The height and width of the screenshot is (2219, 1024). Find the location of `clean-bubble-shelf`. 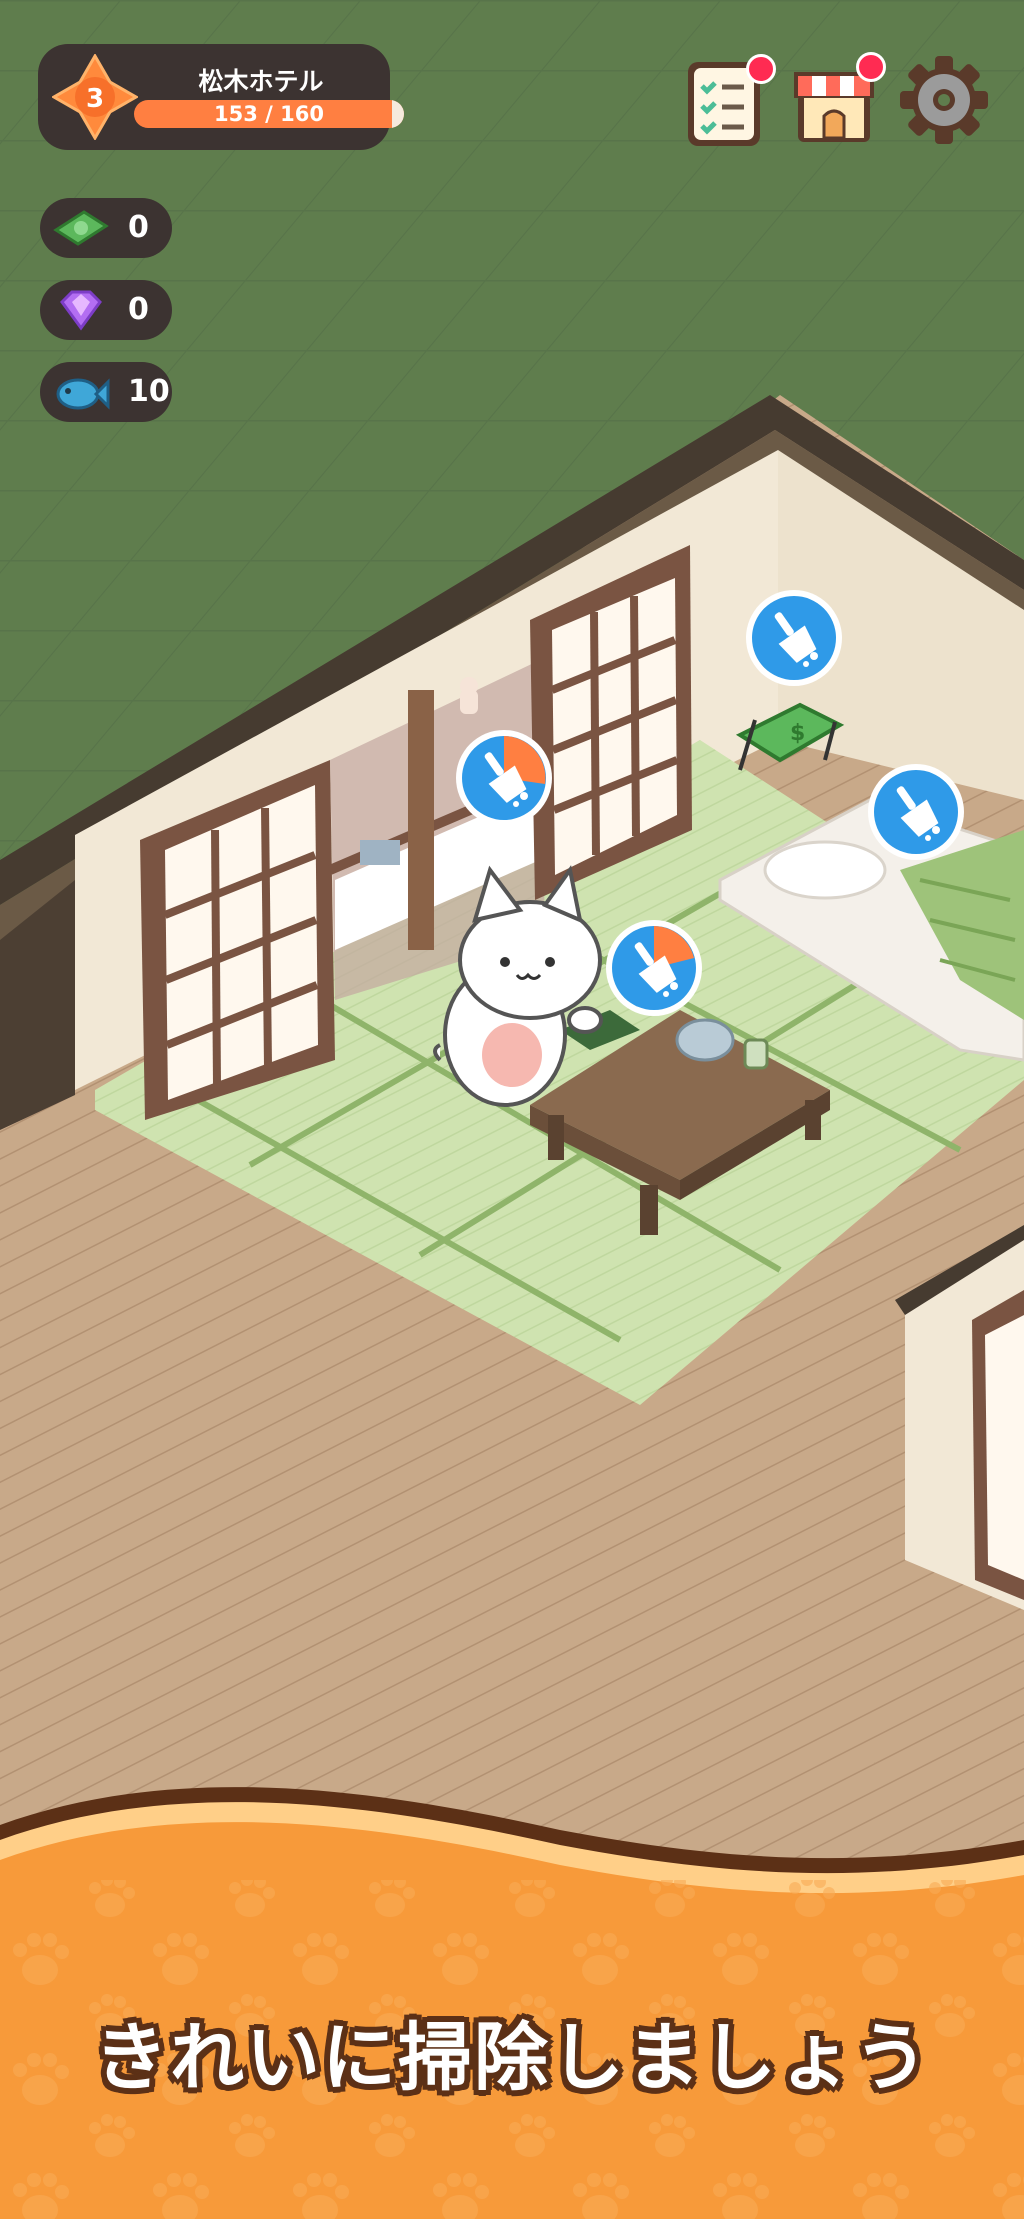

clean-bubble-shelf is located at coordinates (504, 778).